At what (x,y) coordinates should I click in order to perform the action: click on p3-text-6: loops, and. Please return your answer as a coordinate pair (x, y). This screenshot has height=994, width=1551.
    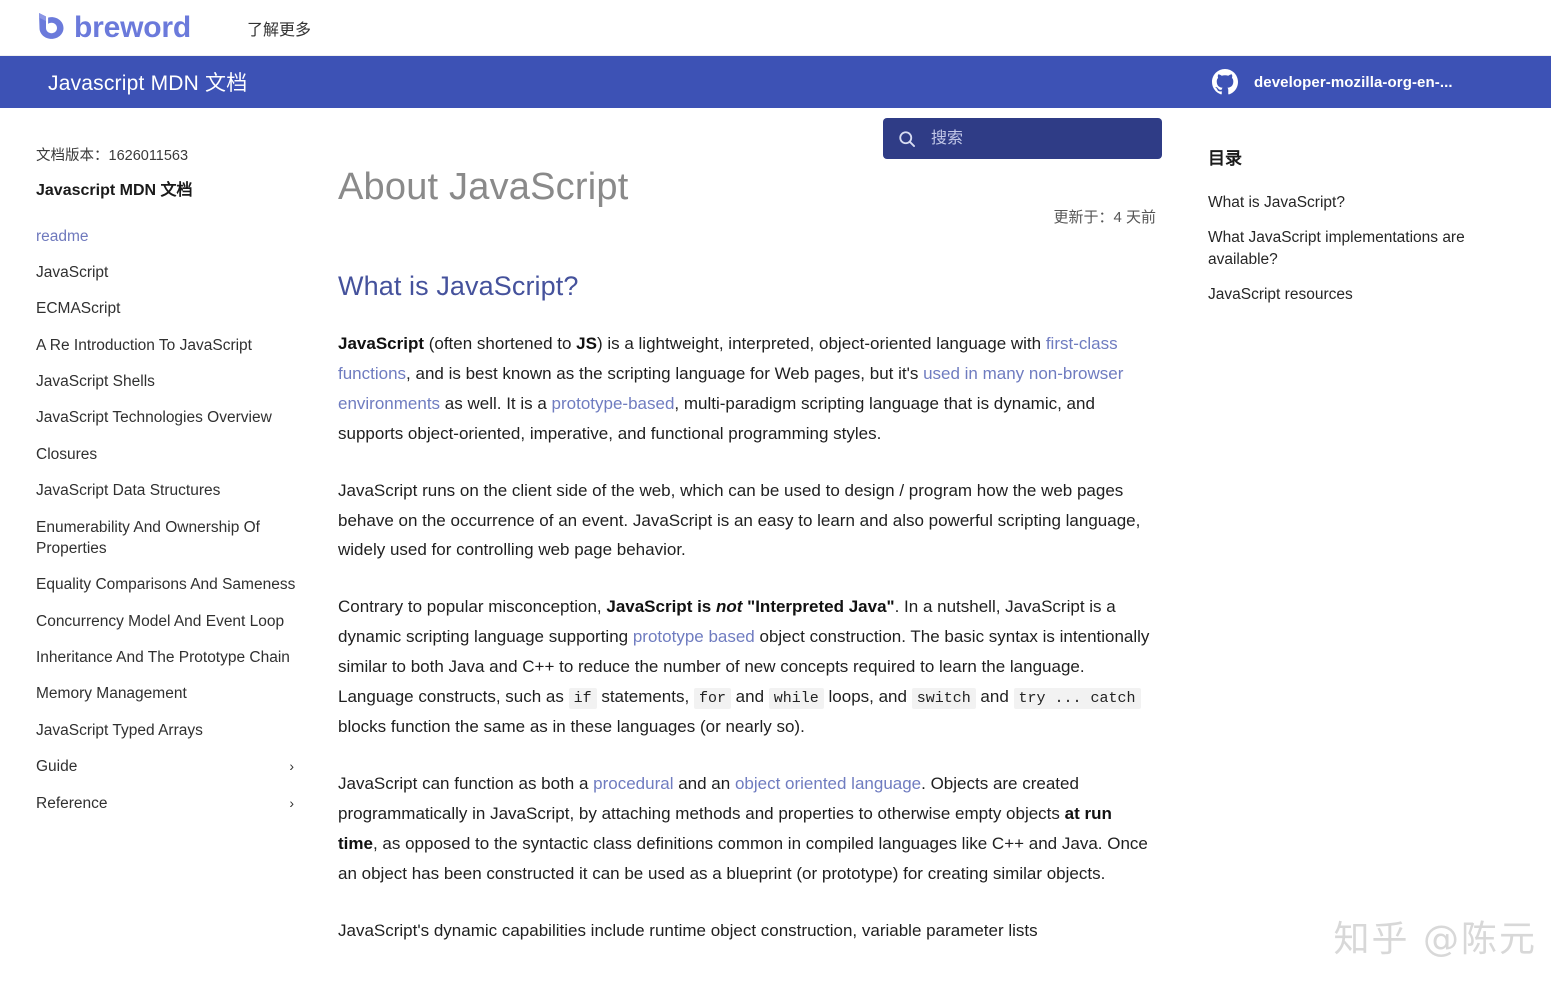
    Looking at the image, I should click on (867, 697).